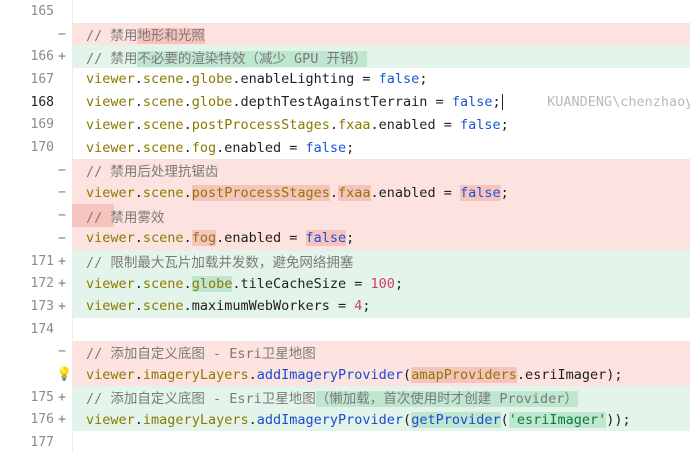 The image size is (690, 454). I want to click on comment: // 禁用后处理抗锯齿, so click(152, 172).